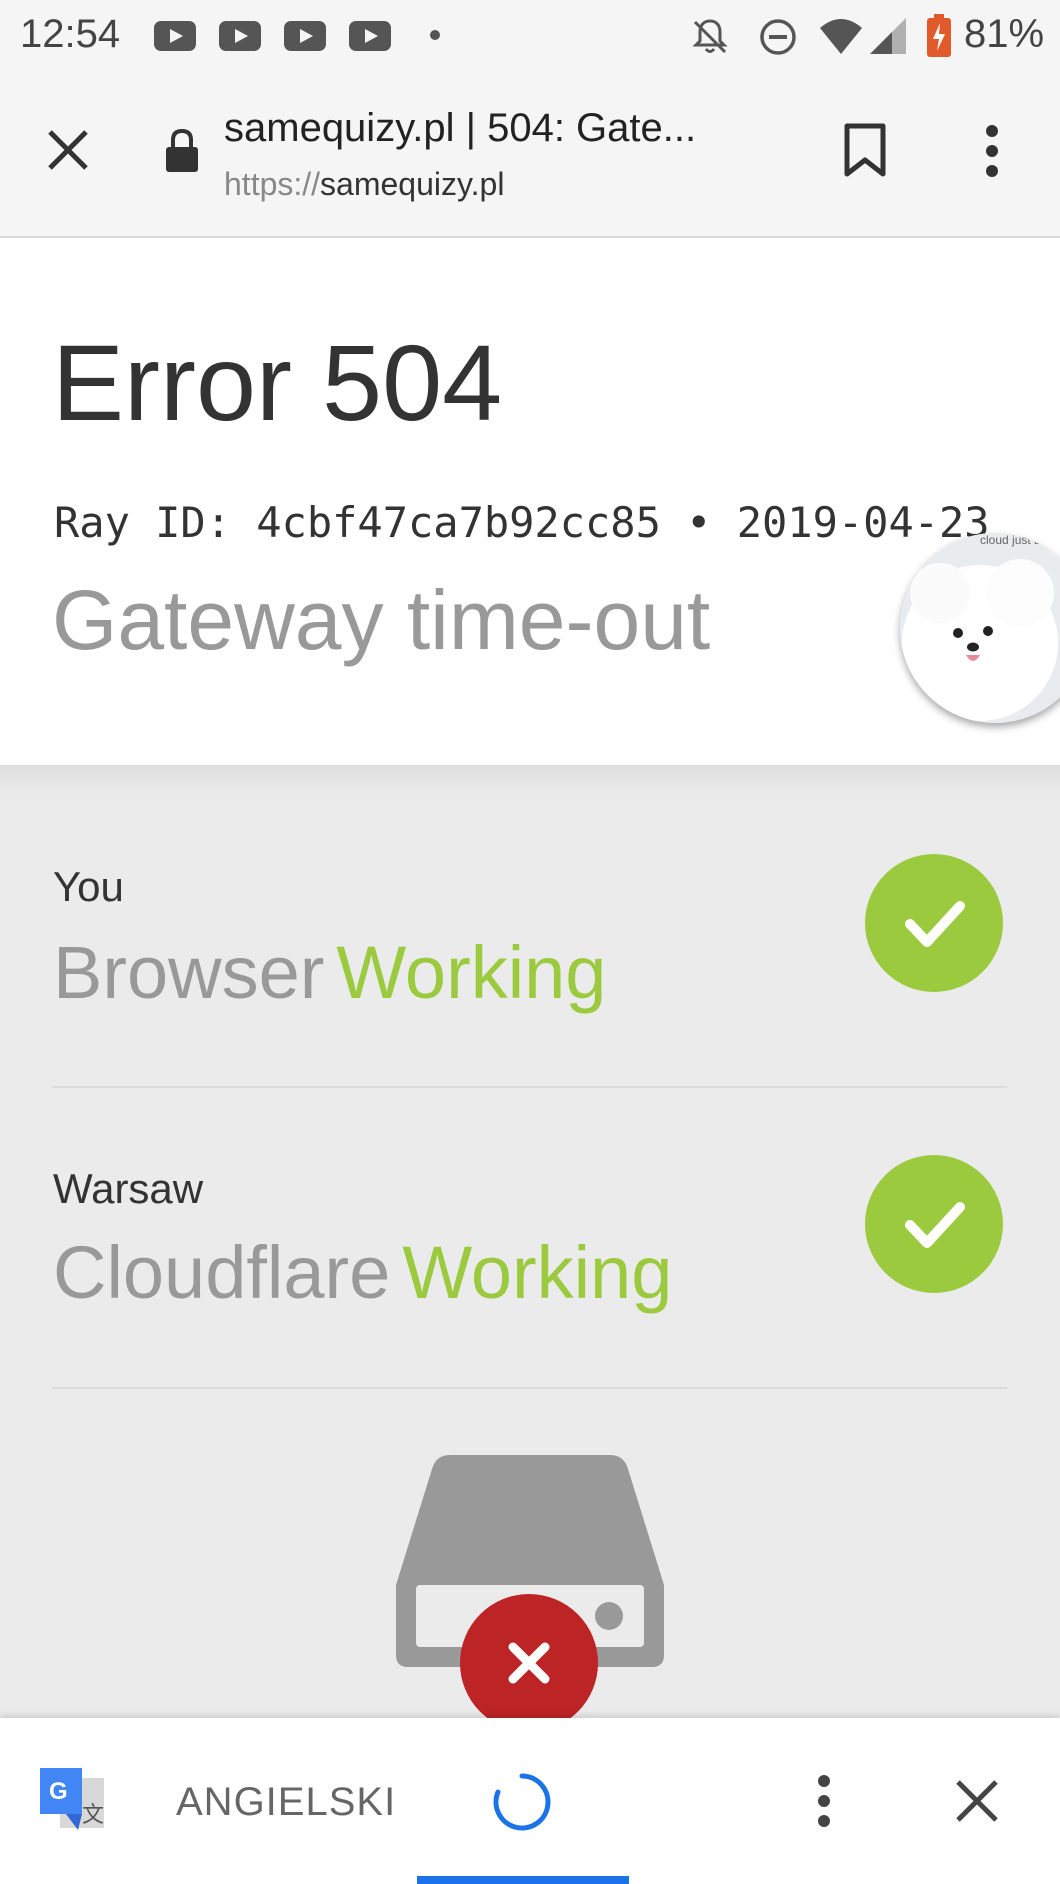  What do you see at coordinates (841, 36) in the screenshot?
I see `wifi-icon` at bounding box center [841, 36].